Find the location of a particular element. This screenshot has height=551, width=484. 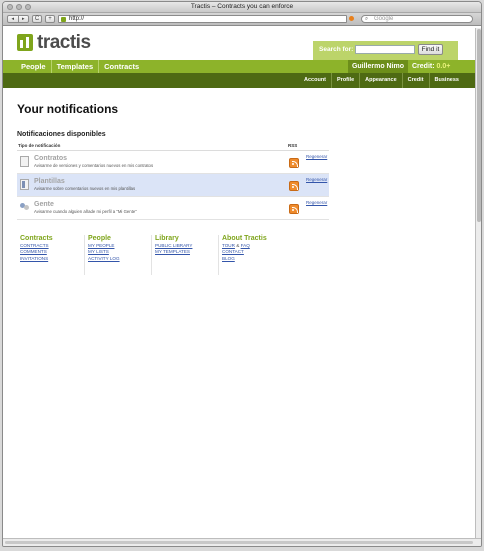

back-button: ◂ is located at coordinates (13, 19).